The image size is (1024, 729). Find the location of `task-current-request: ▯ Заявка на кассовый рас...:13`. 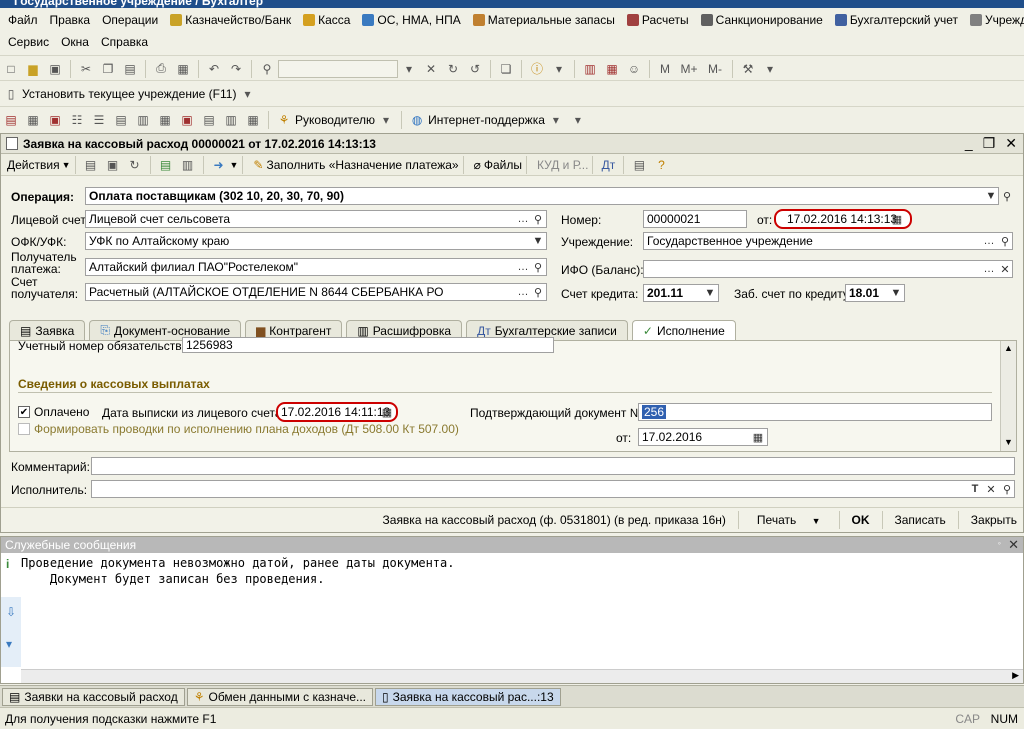

task-current-request: ▯ Заявка на кассовый рас...:13 is located at coordinates (468, 696).